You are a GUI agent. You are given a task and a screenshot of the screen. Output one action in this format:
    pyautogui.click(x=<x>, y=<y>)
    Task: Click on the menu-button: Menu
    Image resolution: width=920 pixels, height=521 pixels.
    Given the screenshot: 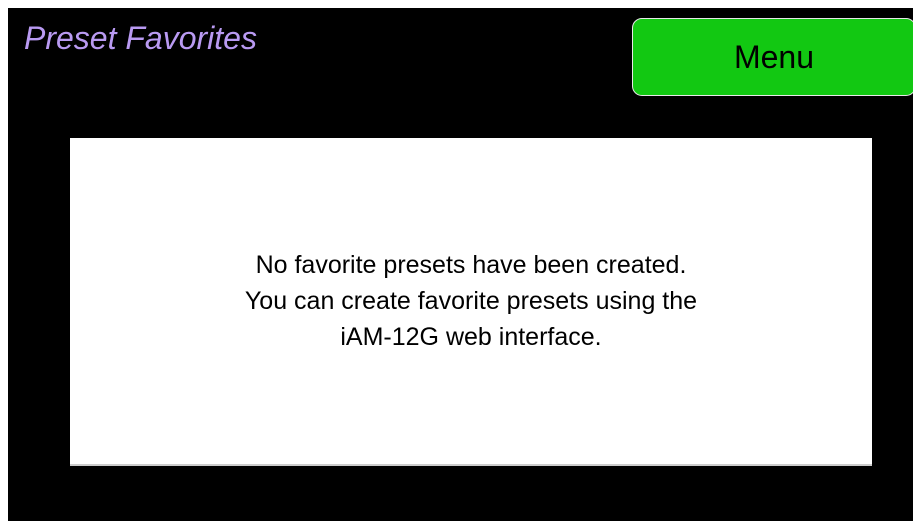 What is the action you would take?
    pyautogui.click(x=772, y=57)
    